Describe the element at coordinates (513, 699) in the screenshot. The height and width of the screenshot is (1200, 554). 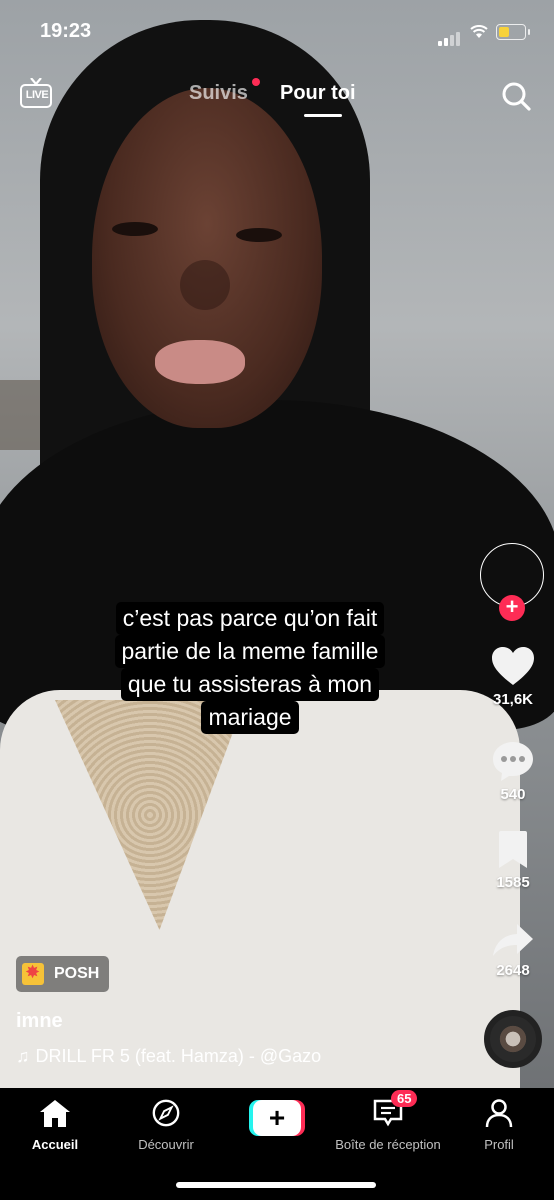
I see `like-count: 31,6K` at that location.